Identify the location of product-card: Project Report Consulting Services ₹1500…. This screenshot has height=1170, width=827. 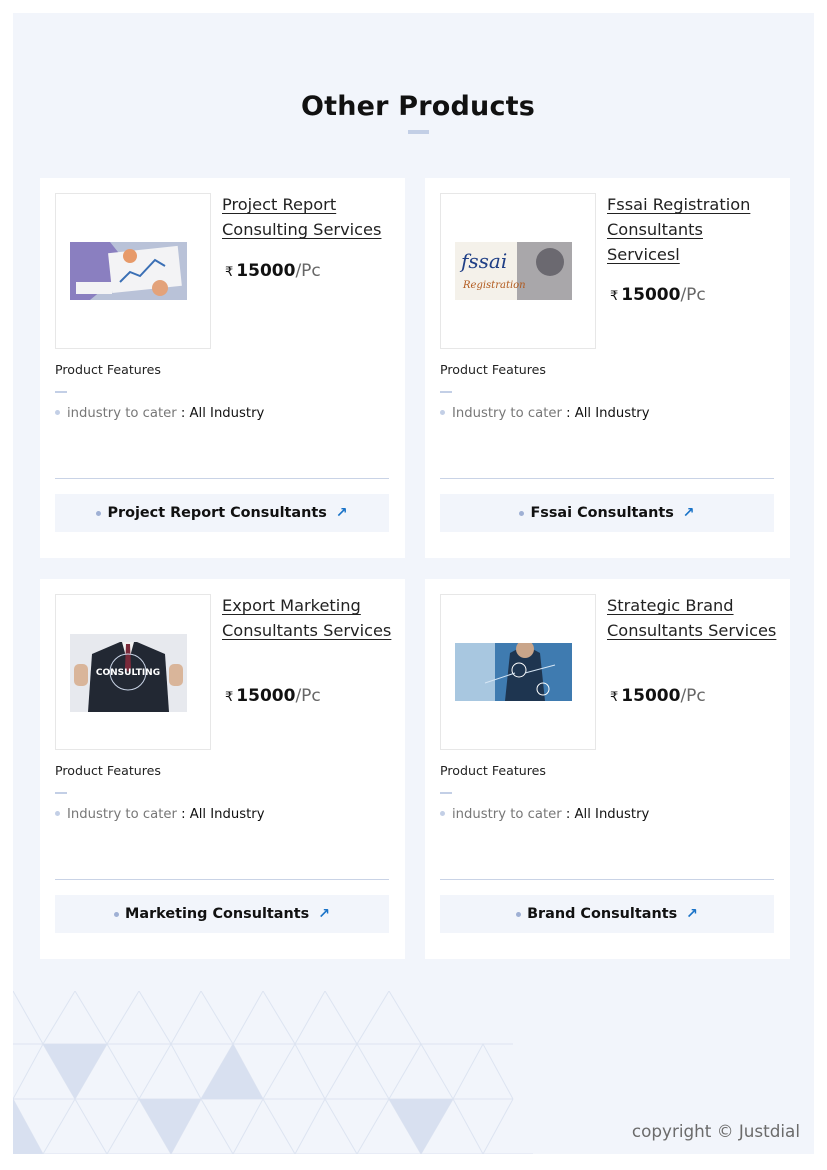
(222, 368).